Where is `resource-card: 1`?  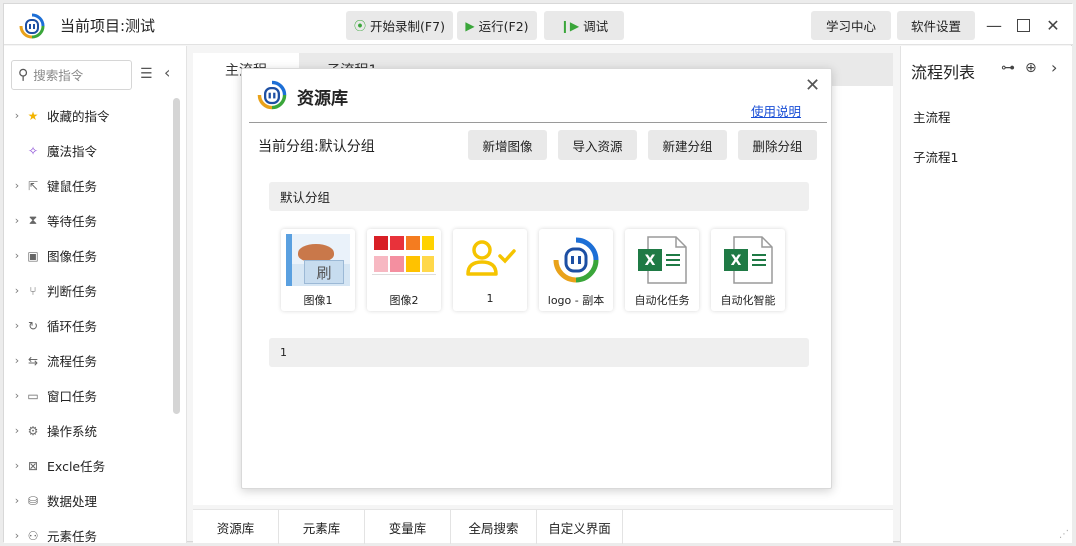
resource-card: 1 is located at coordinates (490, 270).